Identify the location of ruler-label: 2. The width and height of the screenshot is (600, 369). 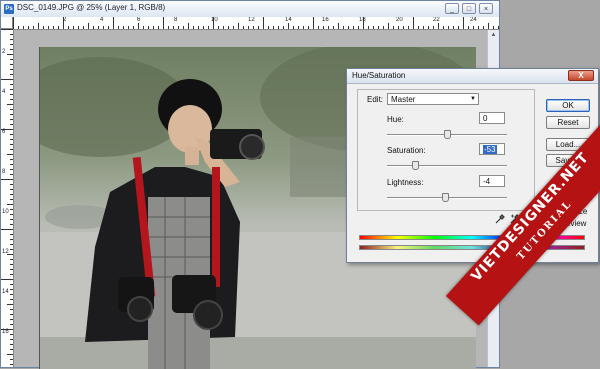
(4, 52).